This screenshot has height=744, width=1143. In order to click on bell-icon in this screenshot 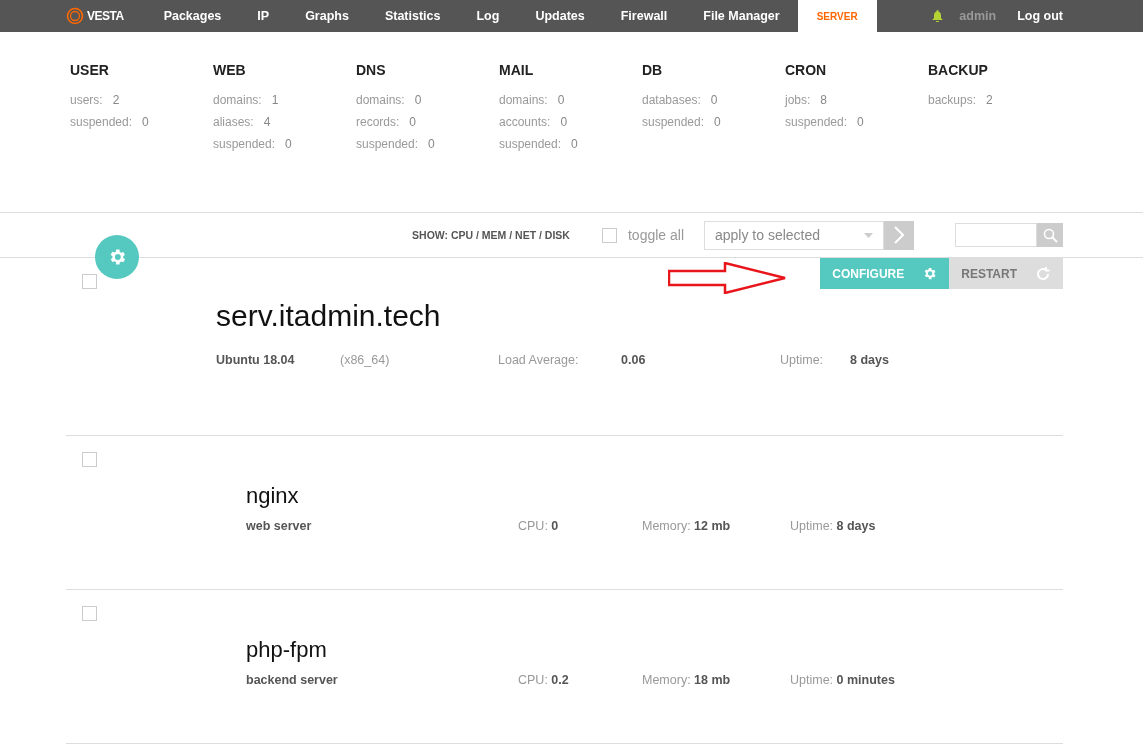, I will do `click(938, 16)`.